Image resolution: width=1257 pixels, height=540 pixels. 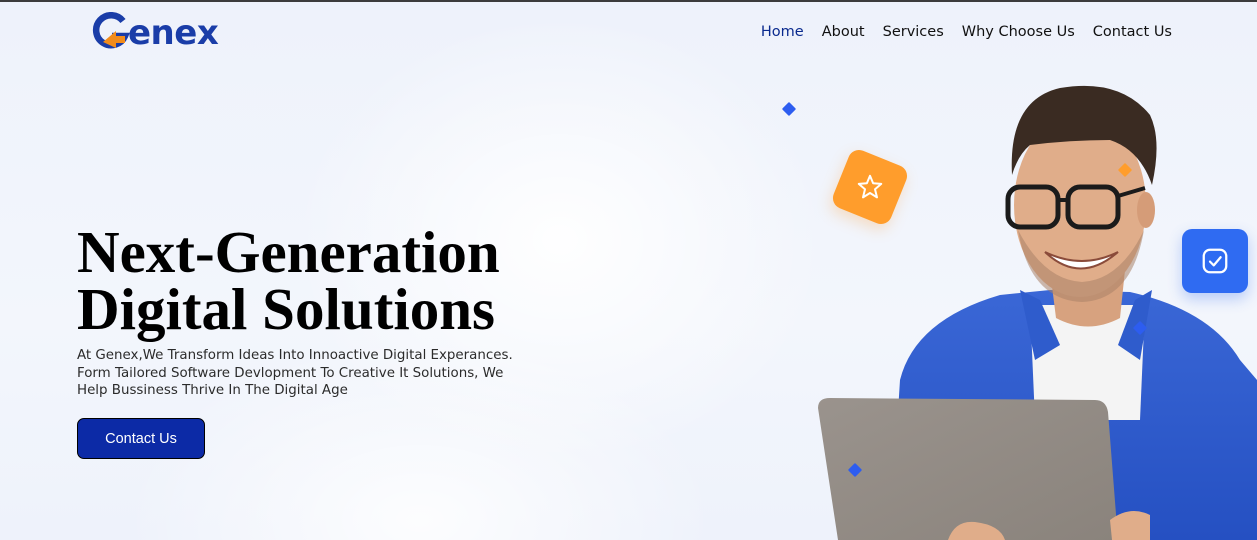 What do you see at coordinates (843, 32) in the screenshot?
I see `nav-about: About` at bounding box center [843, 32].